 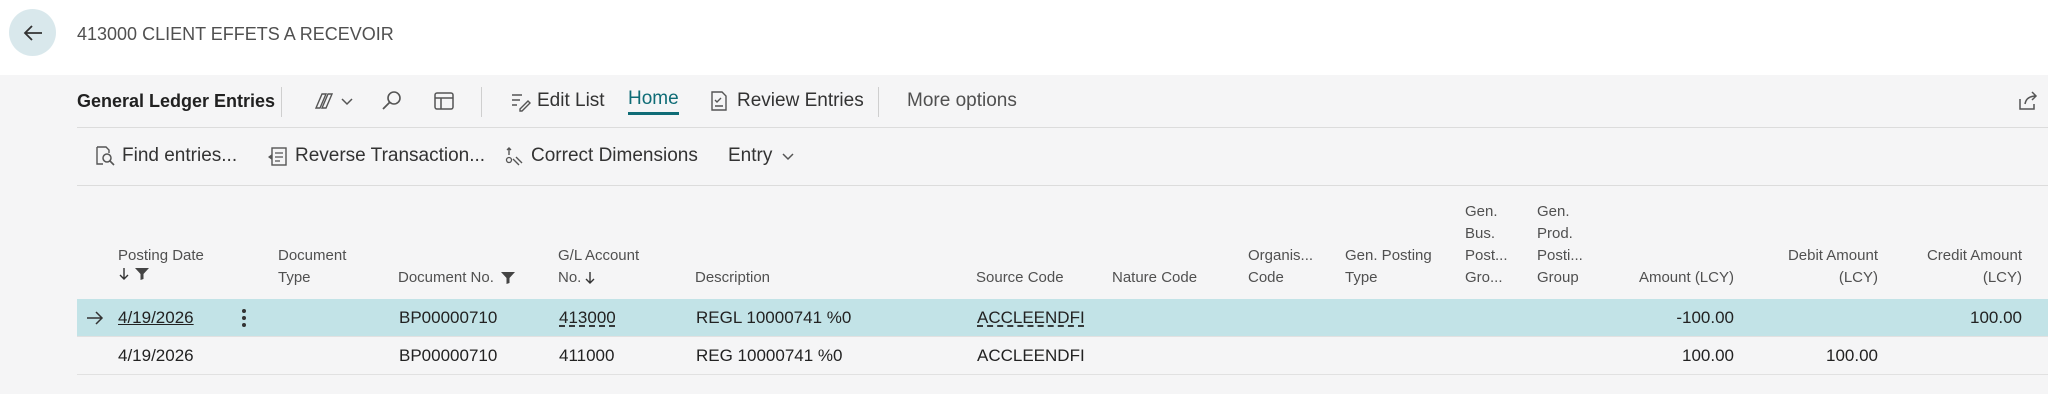 I want to click on more-vertical-icon, so click(x=244, y=317).